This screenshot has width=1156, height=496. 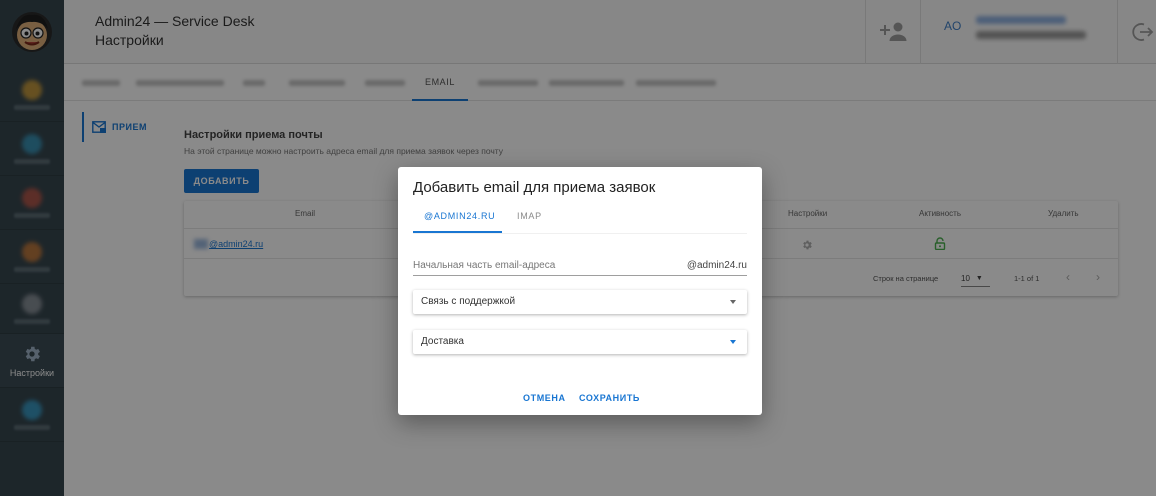 I want to click on department-select-value: Доставка, so click(x=442, y=341).